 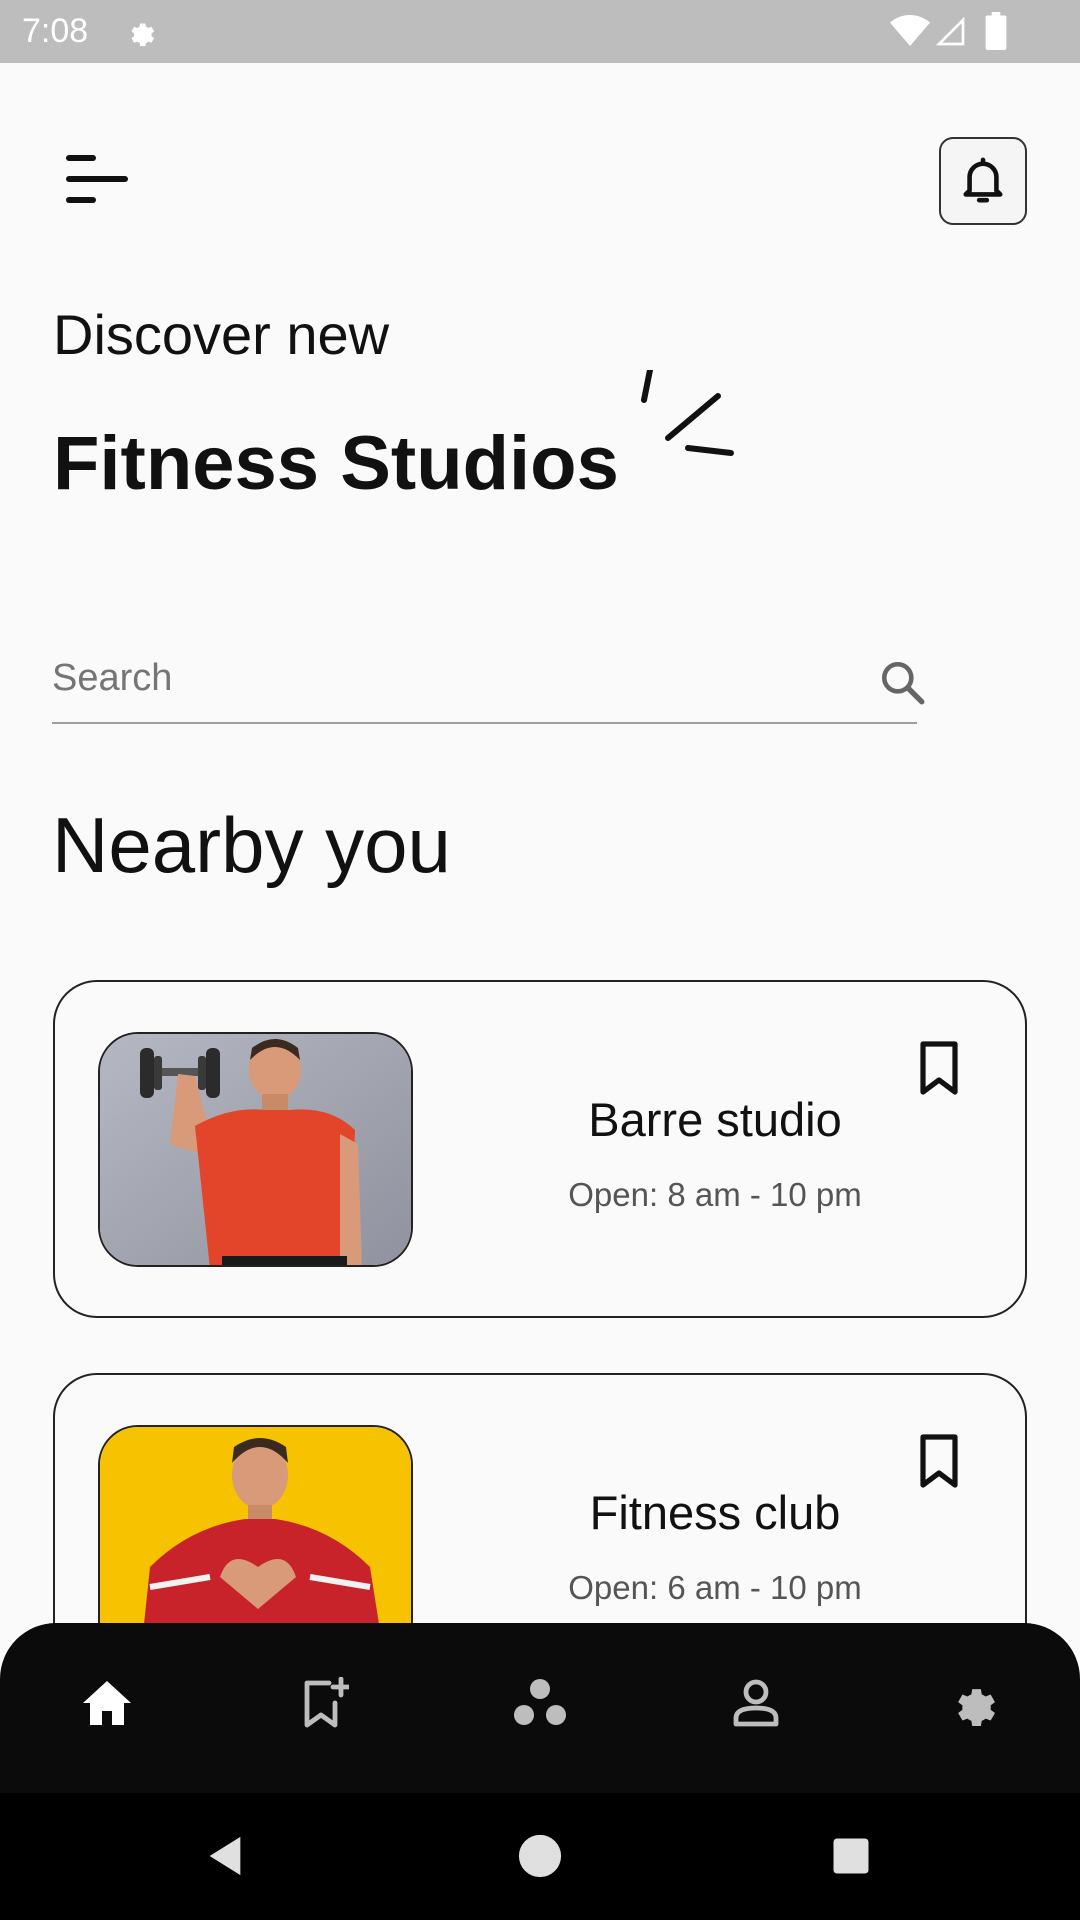 I want to click on nav-home, so click(x=107, y=1703).